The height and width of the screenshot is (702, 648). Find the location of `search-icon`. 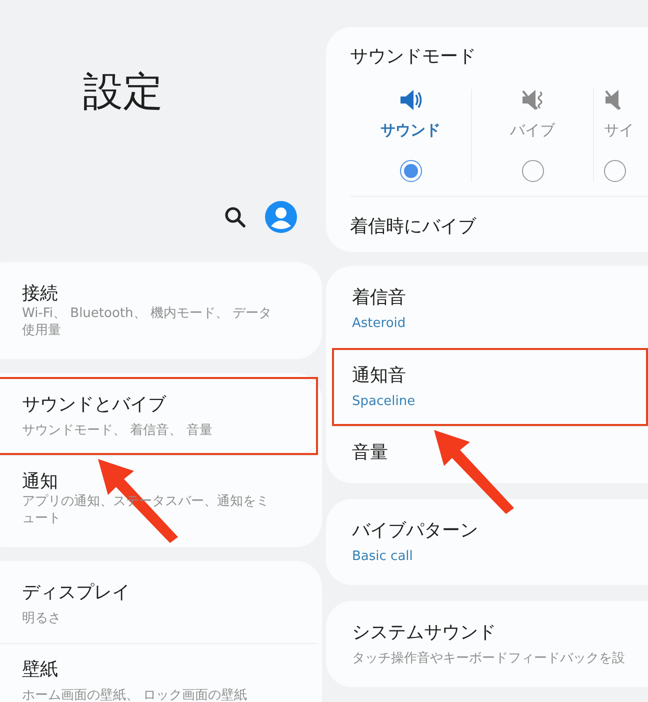

search-icon is located at coordinates (235, 217).